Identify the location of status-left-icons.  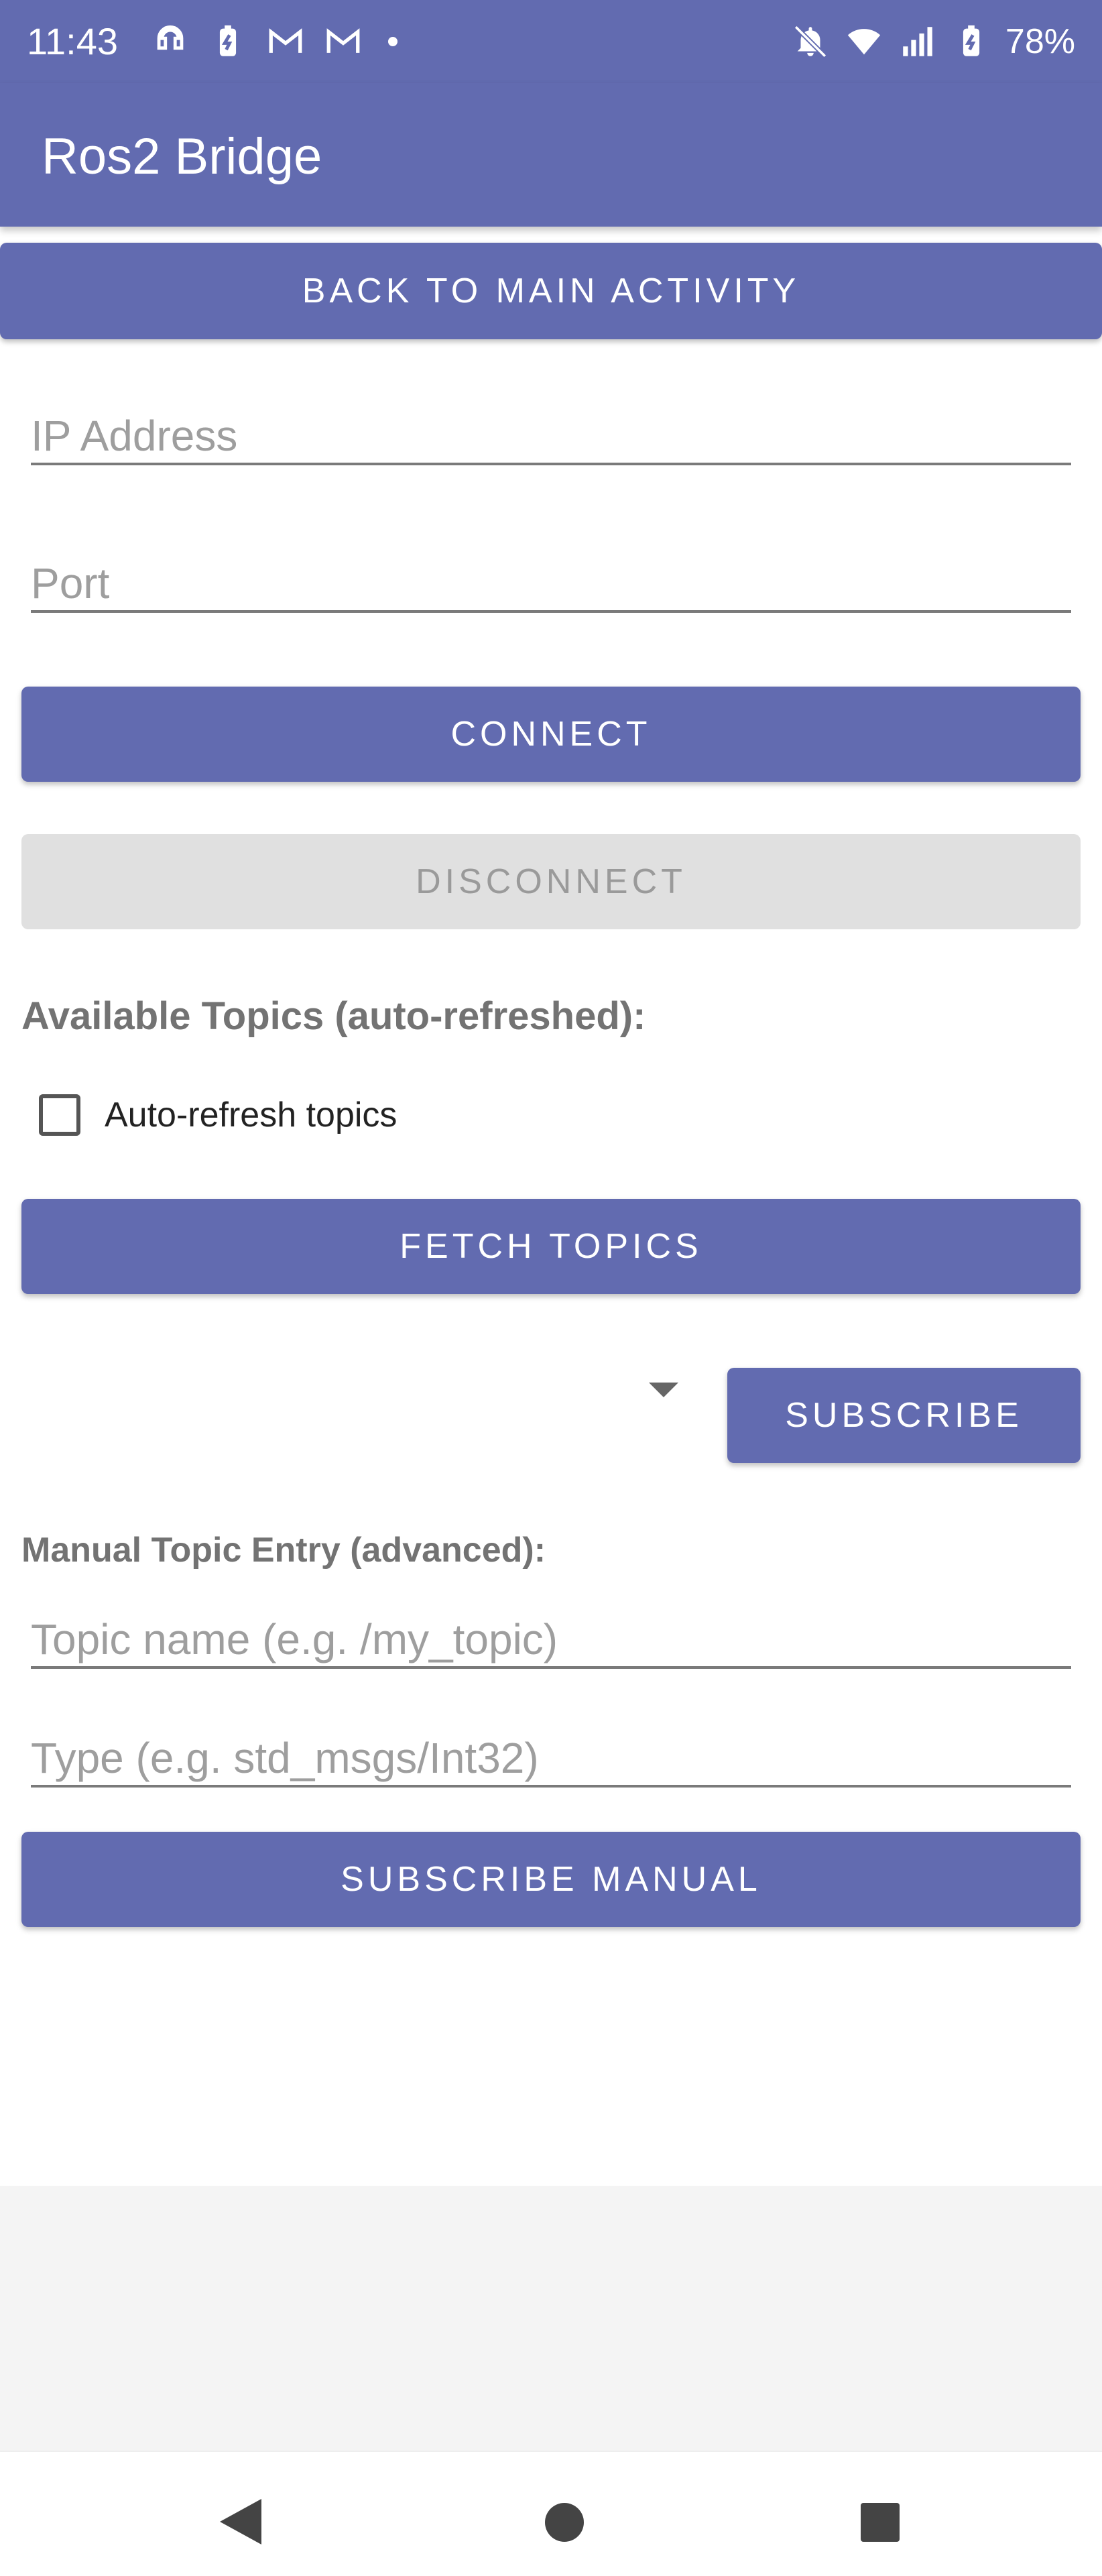
(274, 41).